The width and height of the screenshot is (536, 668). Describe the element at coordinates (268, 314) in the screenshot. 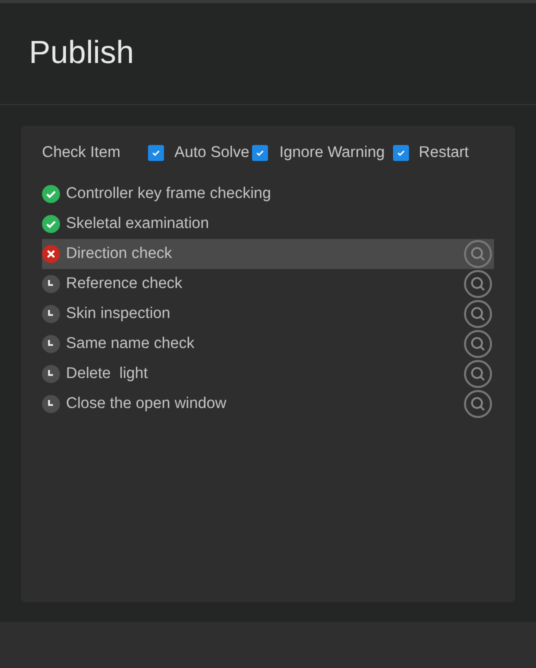

I see `check-row: Skin inspection` at that location.